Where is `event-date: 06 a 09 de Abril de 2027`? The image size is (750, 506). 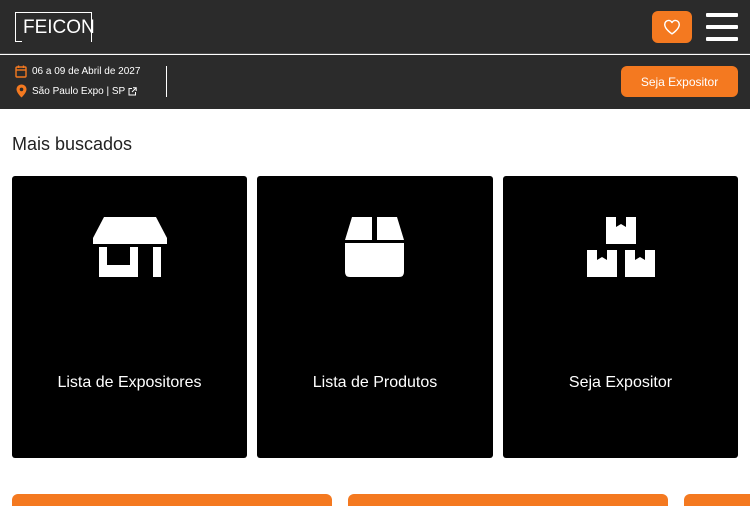 event-date: 06 a 09 de Abril de 2027 is located at coordinates (77, 71).